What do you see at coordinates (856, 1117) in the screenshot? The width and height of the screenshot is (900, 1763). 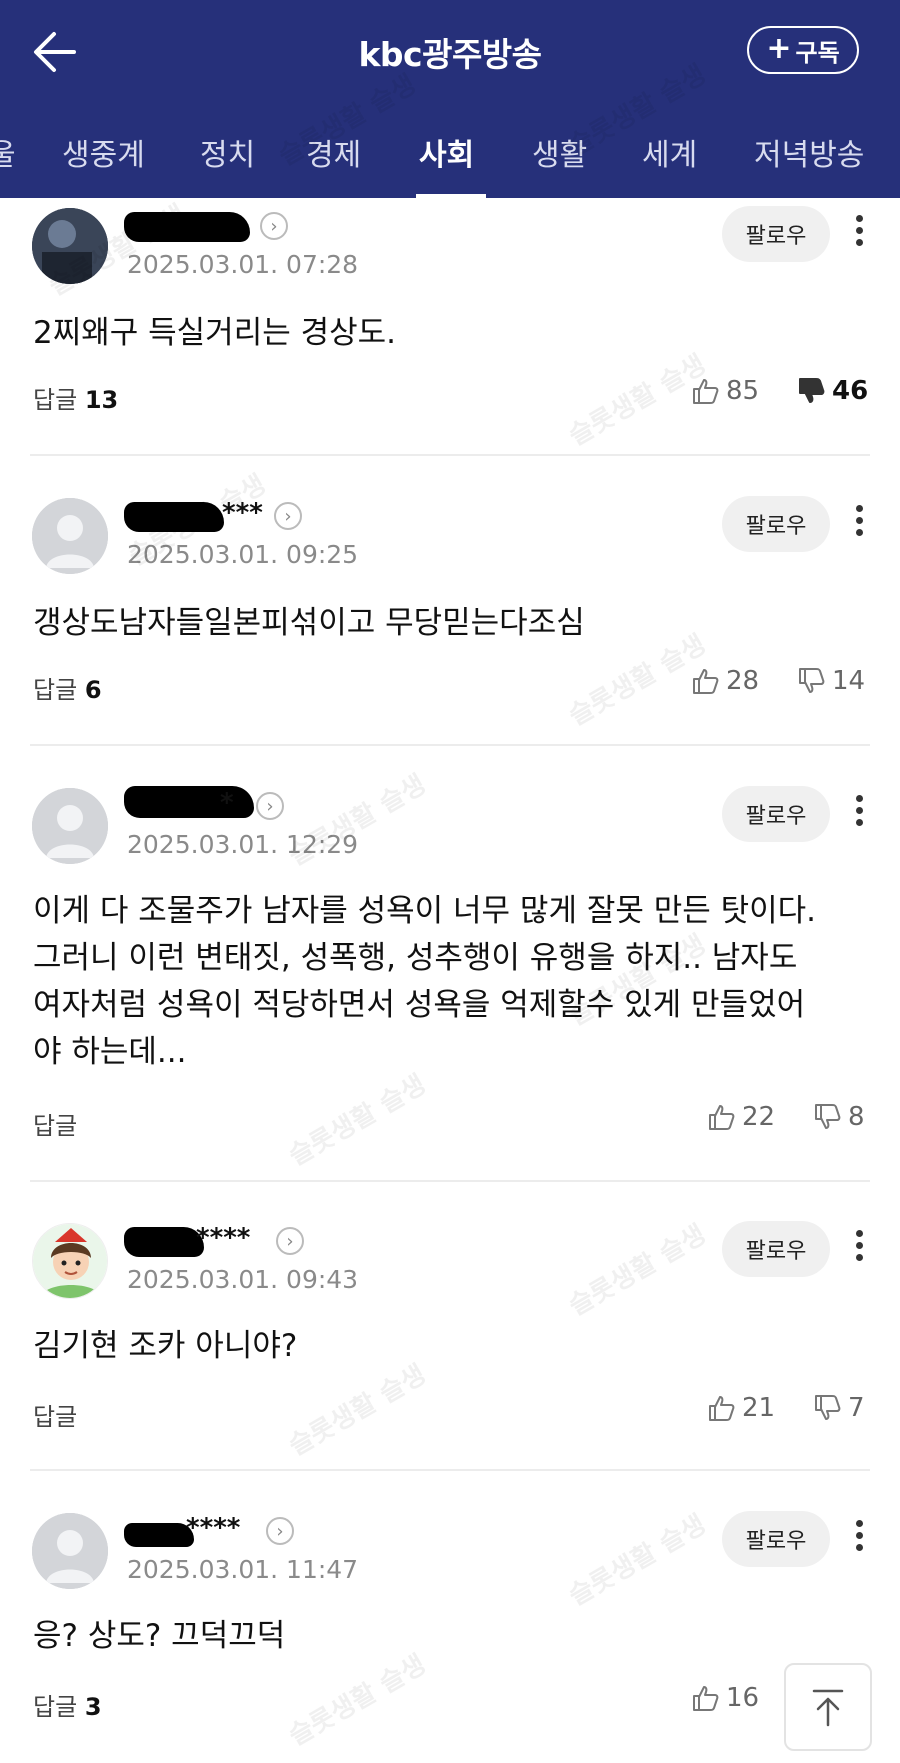 I see `dislike-count: 8` at bounding box center [856, 1117].